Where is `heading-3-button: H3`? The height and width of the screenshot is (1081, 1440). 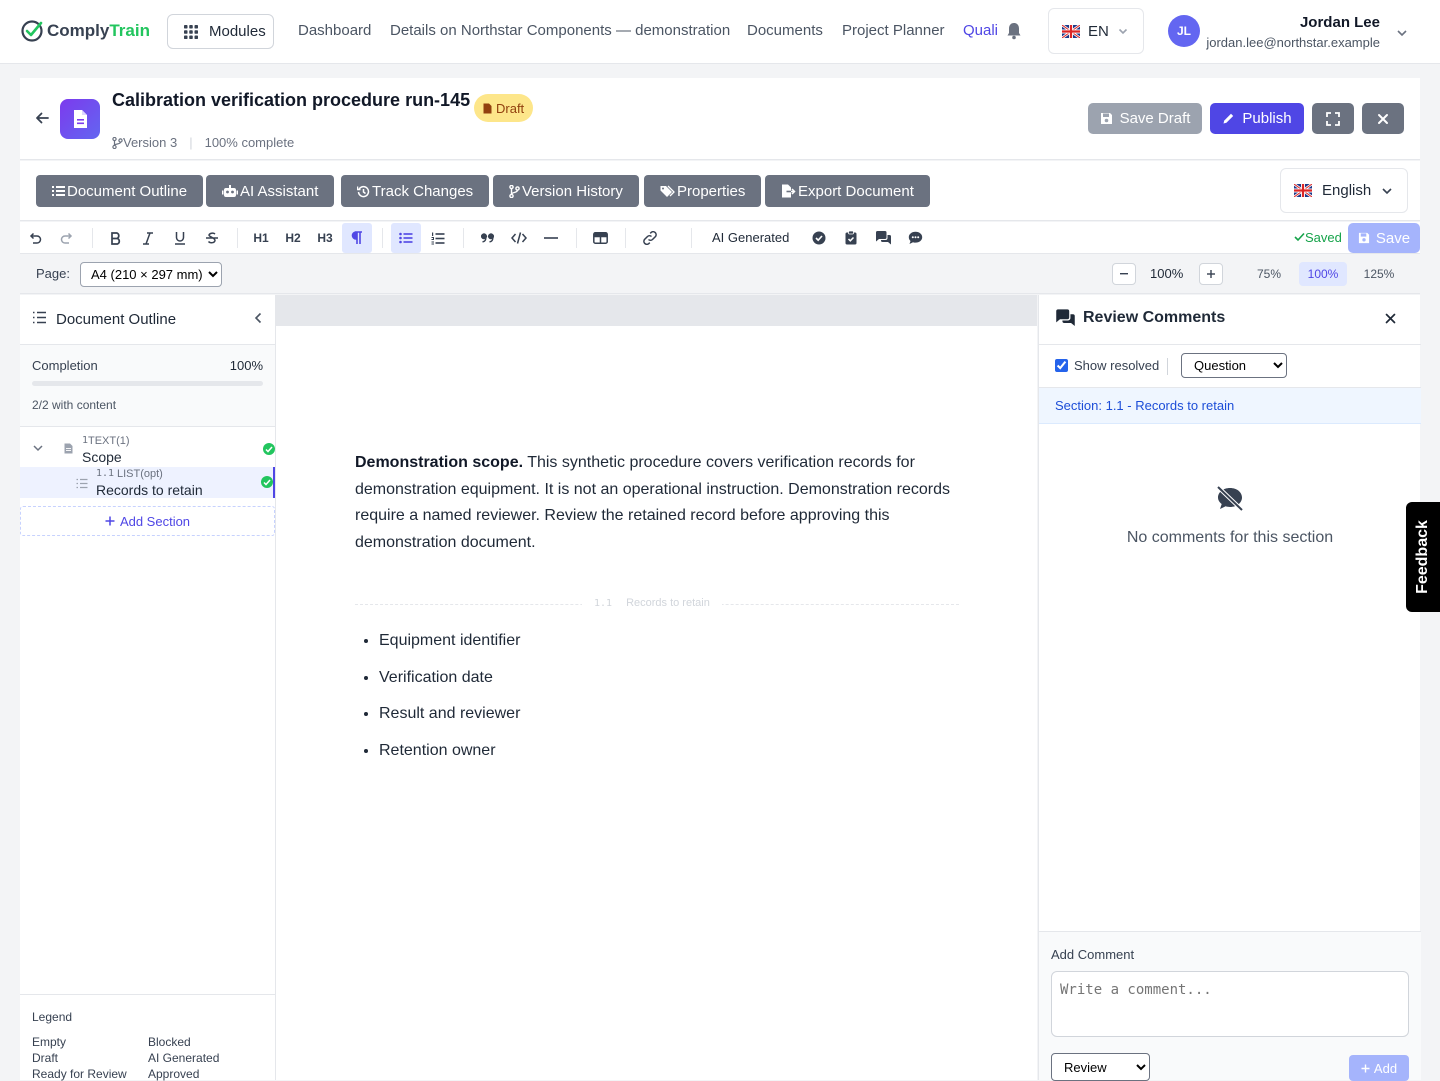
heading-3-button: H3 is located at coordinates (325, 238).